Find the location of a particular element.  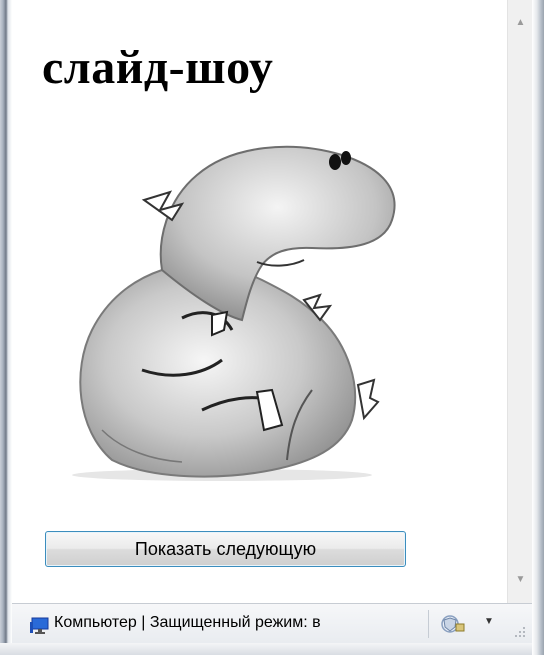

scroll-down-arrow-icon: ▼ is located at coordinates (520, 580).